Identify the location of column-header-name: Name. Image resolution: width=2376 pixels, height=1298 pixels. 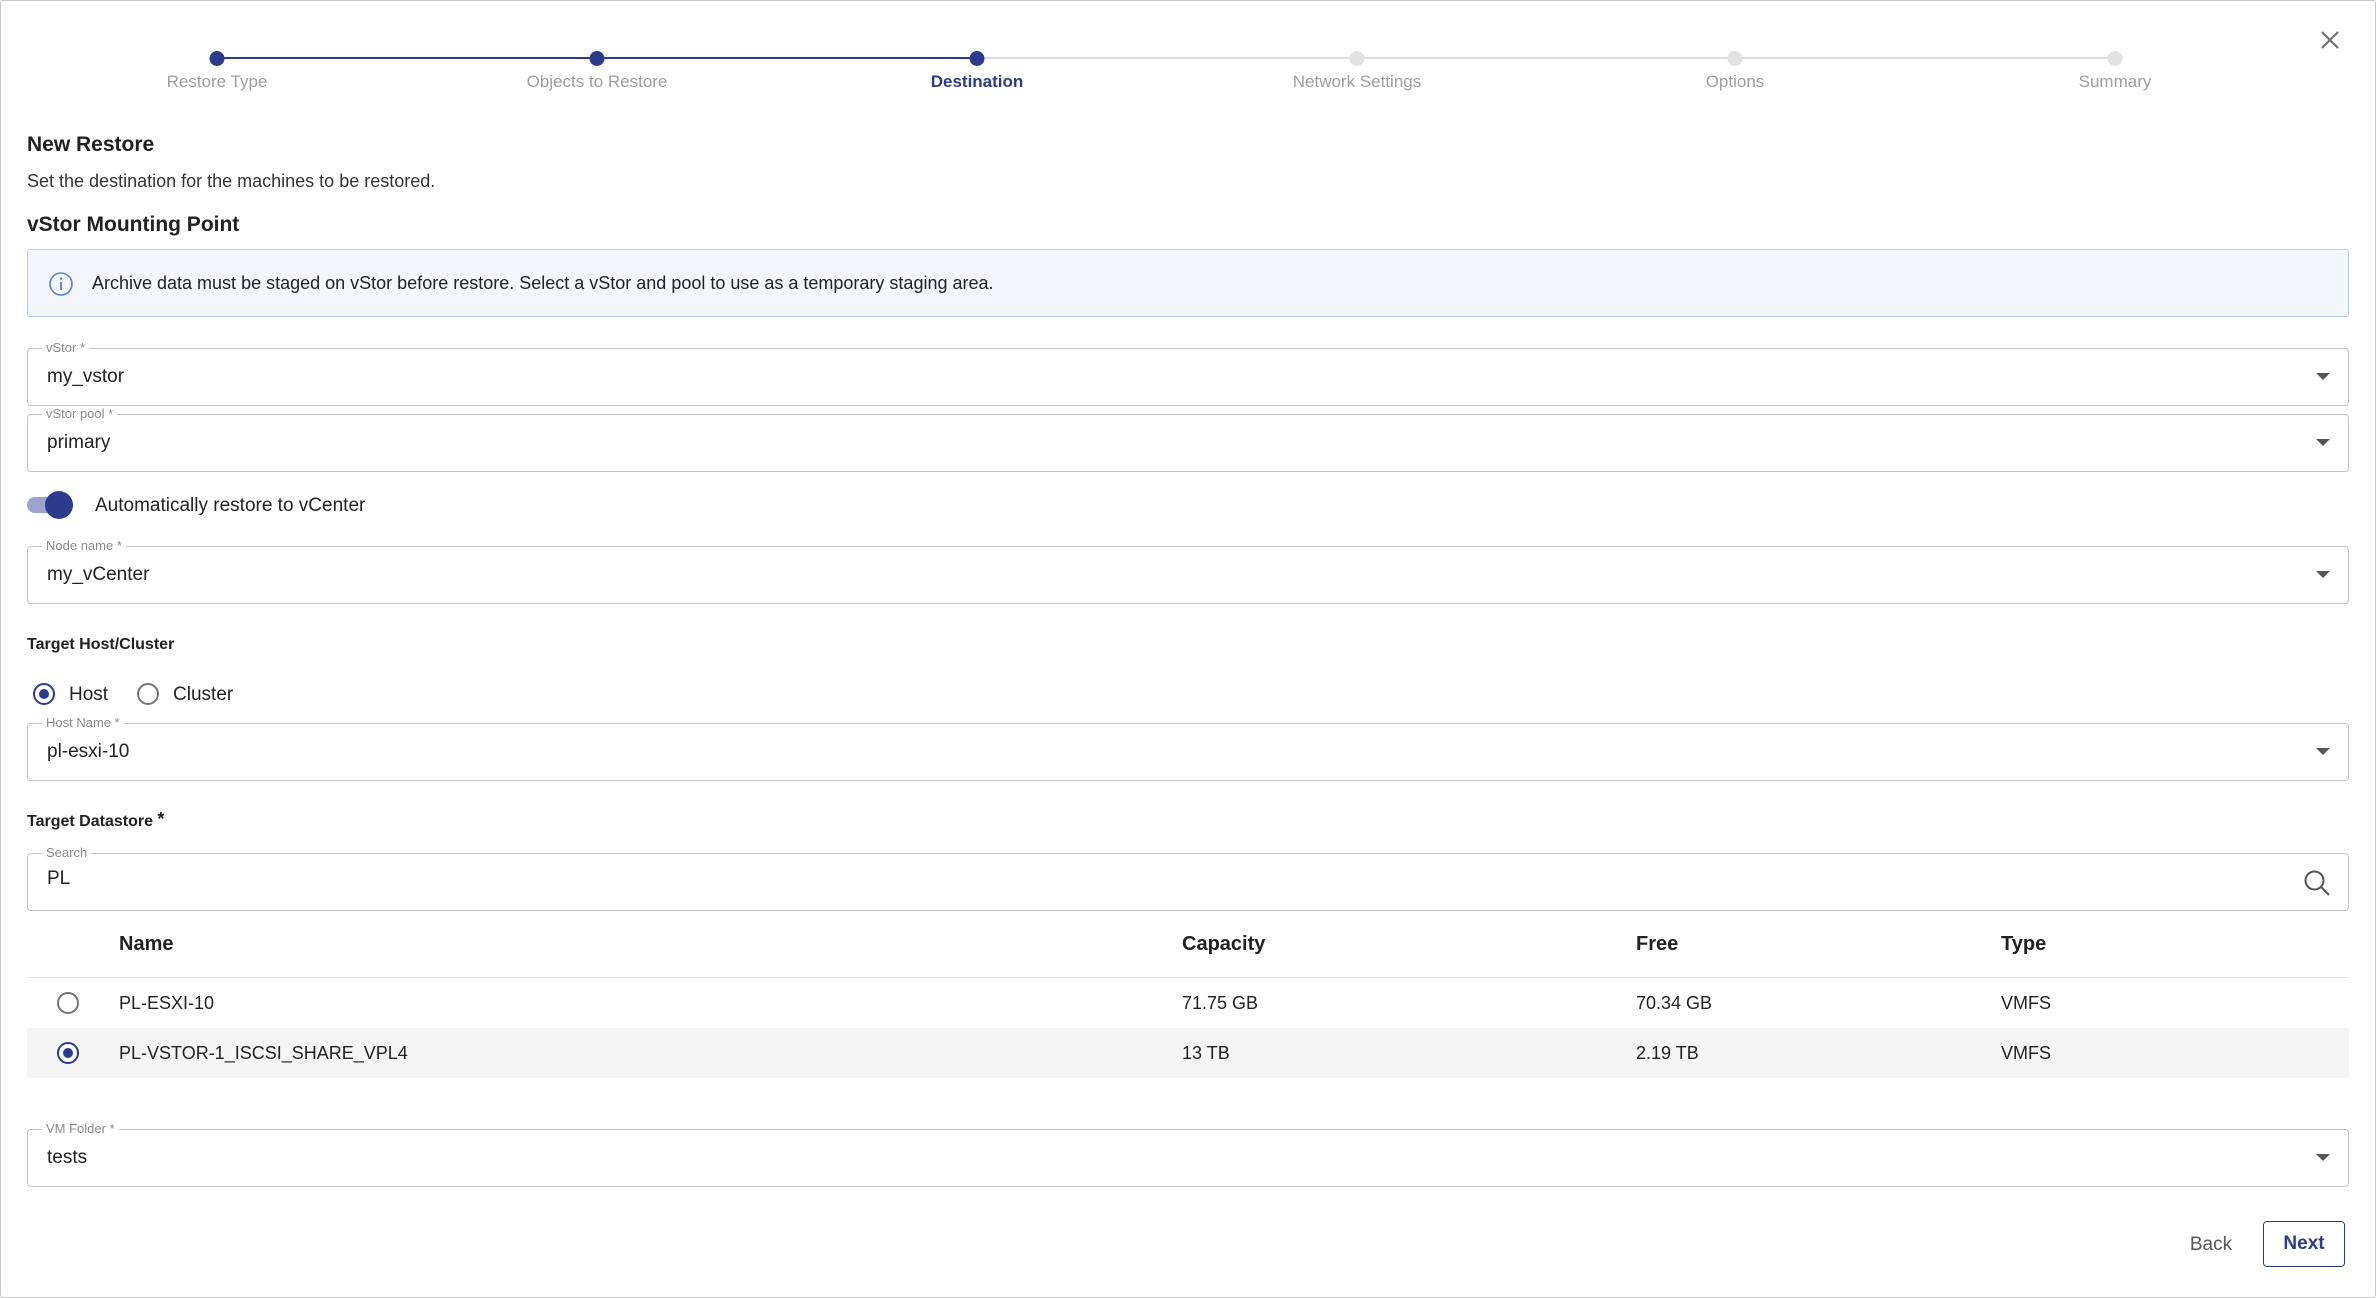
(146, 944).